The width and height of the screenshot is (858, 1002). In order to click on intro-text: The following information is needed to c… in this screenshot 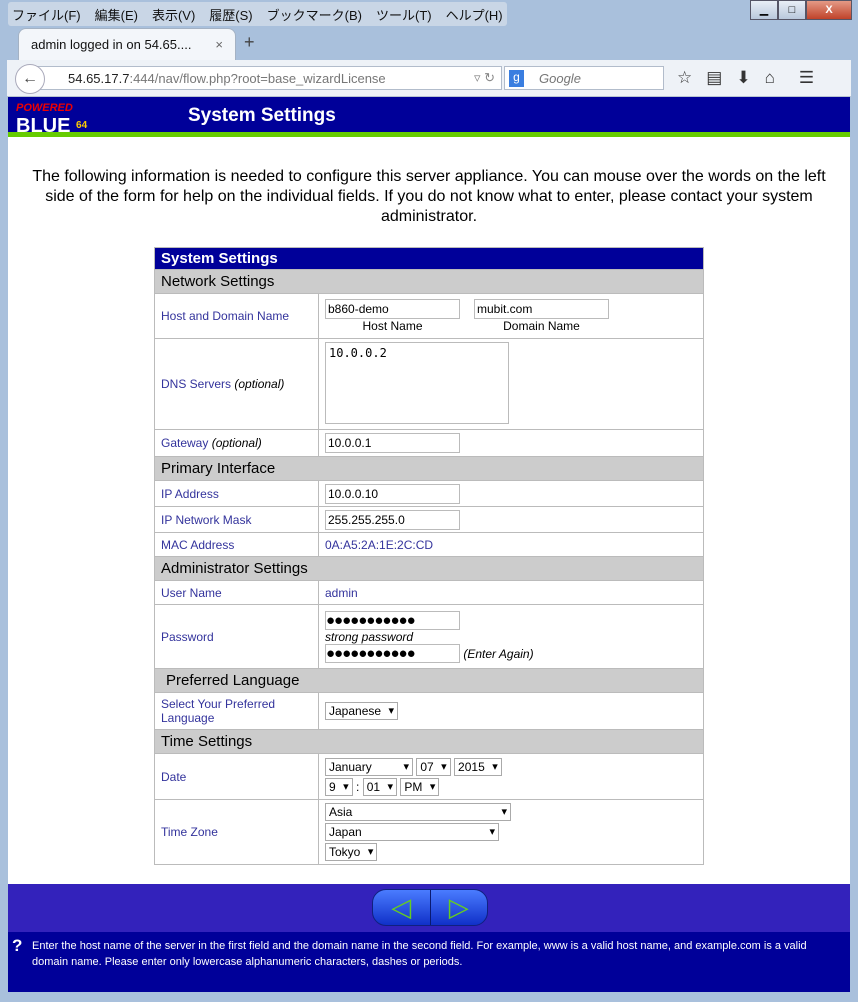, I will do `click(429, 196)`.